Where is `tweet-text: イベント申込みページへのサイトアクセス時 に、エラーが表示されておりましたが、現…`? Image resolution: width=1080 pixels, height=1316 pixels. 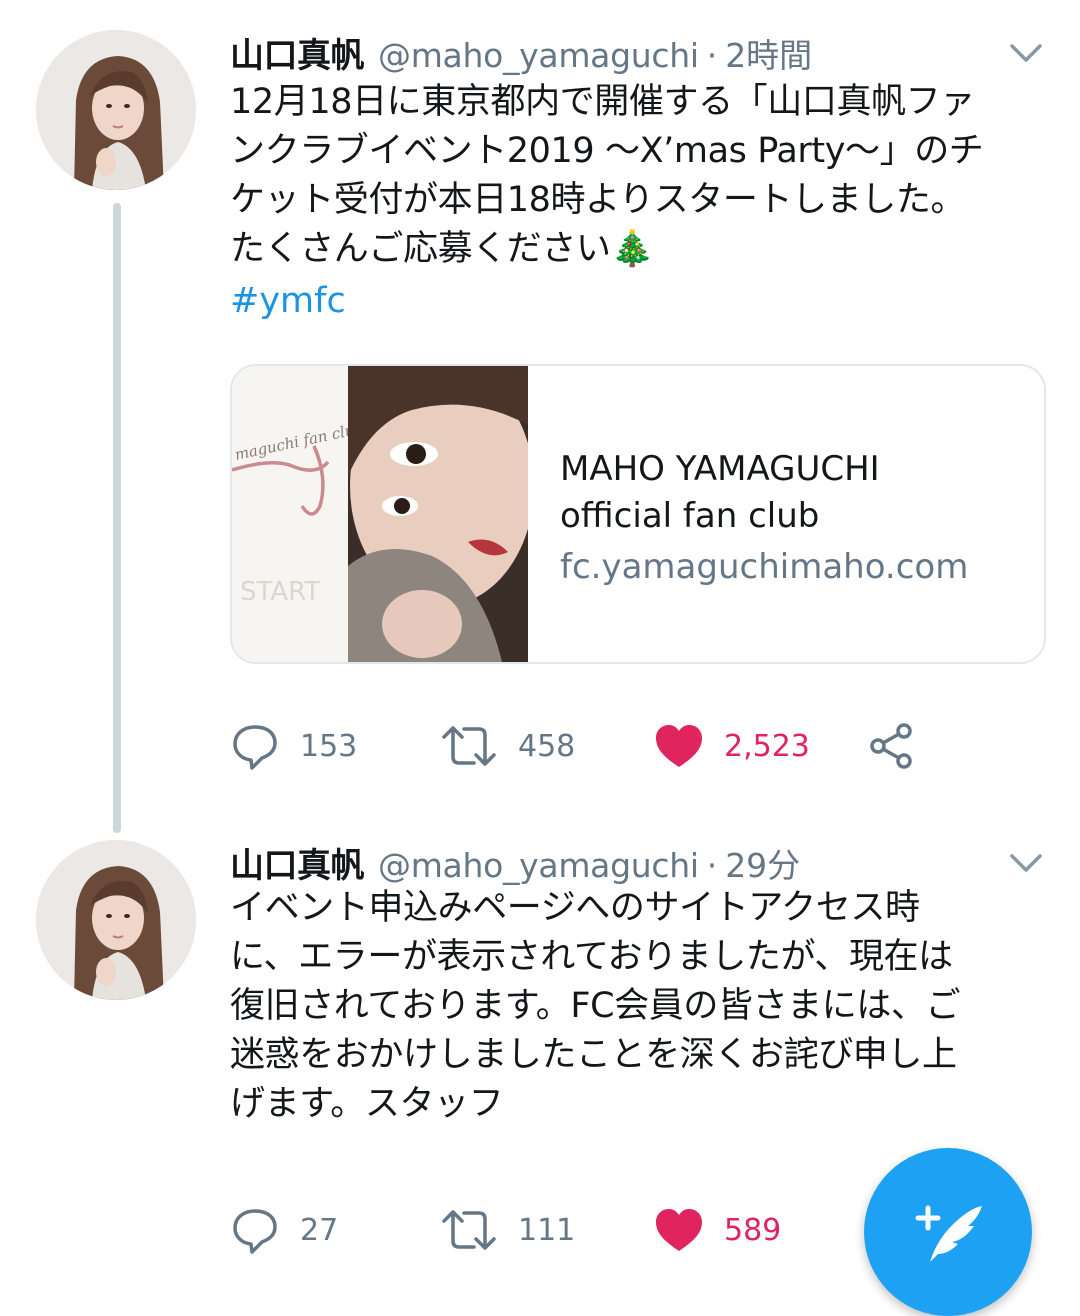 tweet-text: イベント申込みページへのサイトアクセス時 に、エラーが表示されておりましたが、現… is located at coordinates (595, 1006).